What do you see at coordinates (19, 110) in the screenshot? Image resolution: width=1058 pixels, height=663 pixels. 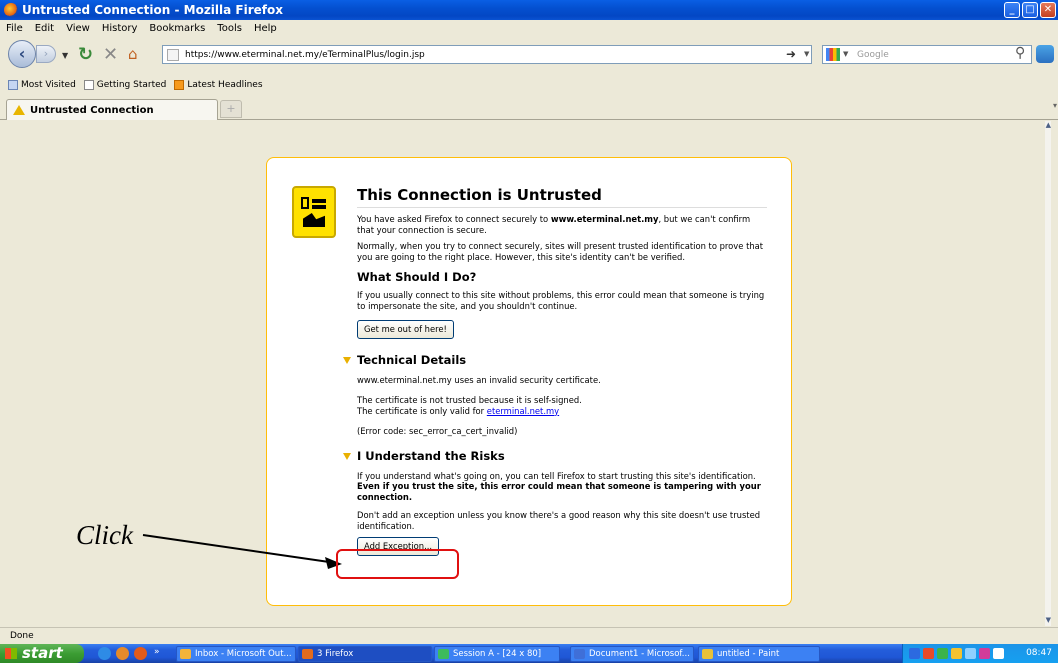 I see `warning-icon` at bounding box center [19, 110].